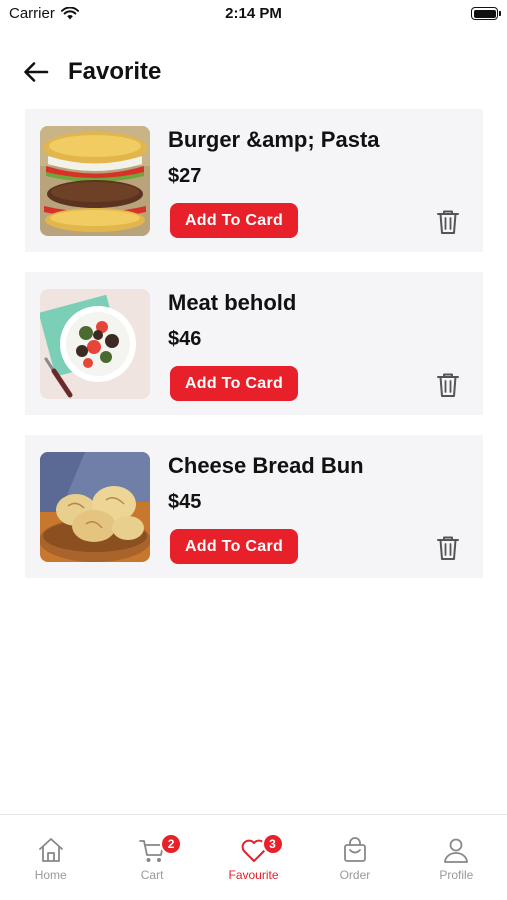  I want to click on item-price: $27, so click(185, 176).